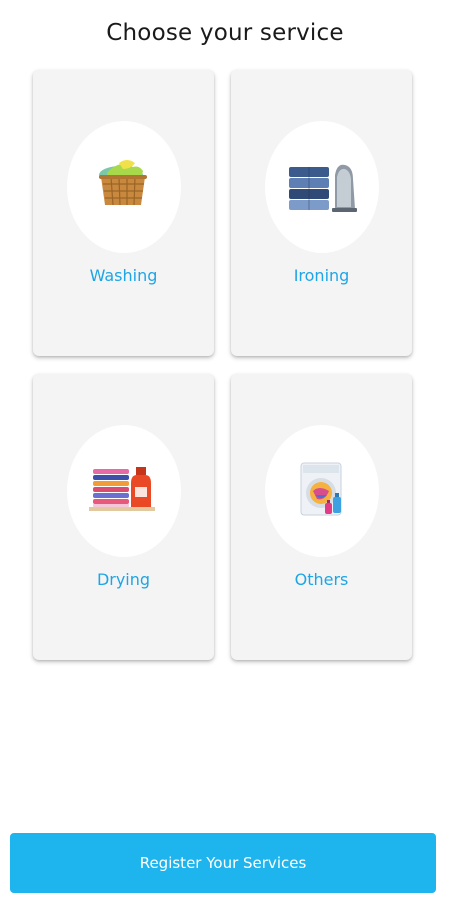 This screenshot has width=450, height=900. I want to click on service-card-ironing: Ironing, so click(321, 213).